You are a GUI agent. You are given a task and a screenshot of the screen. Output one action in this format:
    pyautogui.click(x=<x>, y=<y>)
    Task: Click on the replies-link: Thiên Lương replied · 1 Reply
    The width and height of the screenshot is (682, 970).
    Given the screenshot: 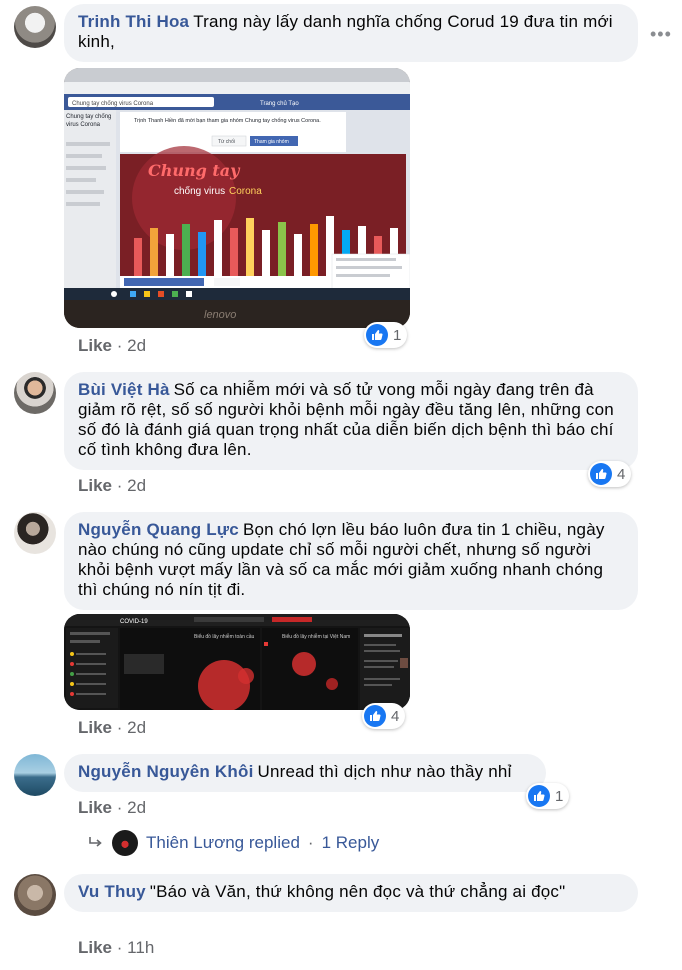 What is the action you would take?
    pyautogui.click(x=233, y=843)
    